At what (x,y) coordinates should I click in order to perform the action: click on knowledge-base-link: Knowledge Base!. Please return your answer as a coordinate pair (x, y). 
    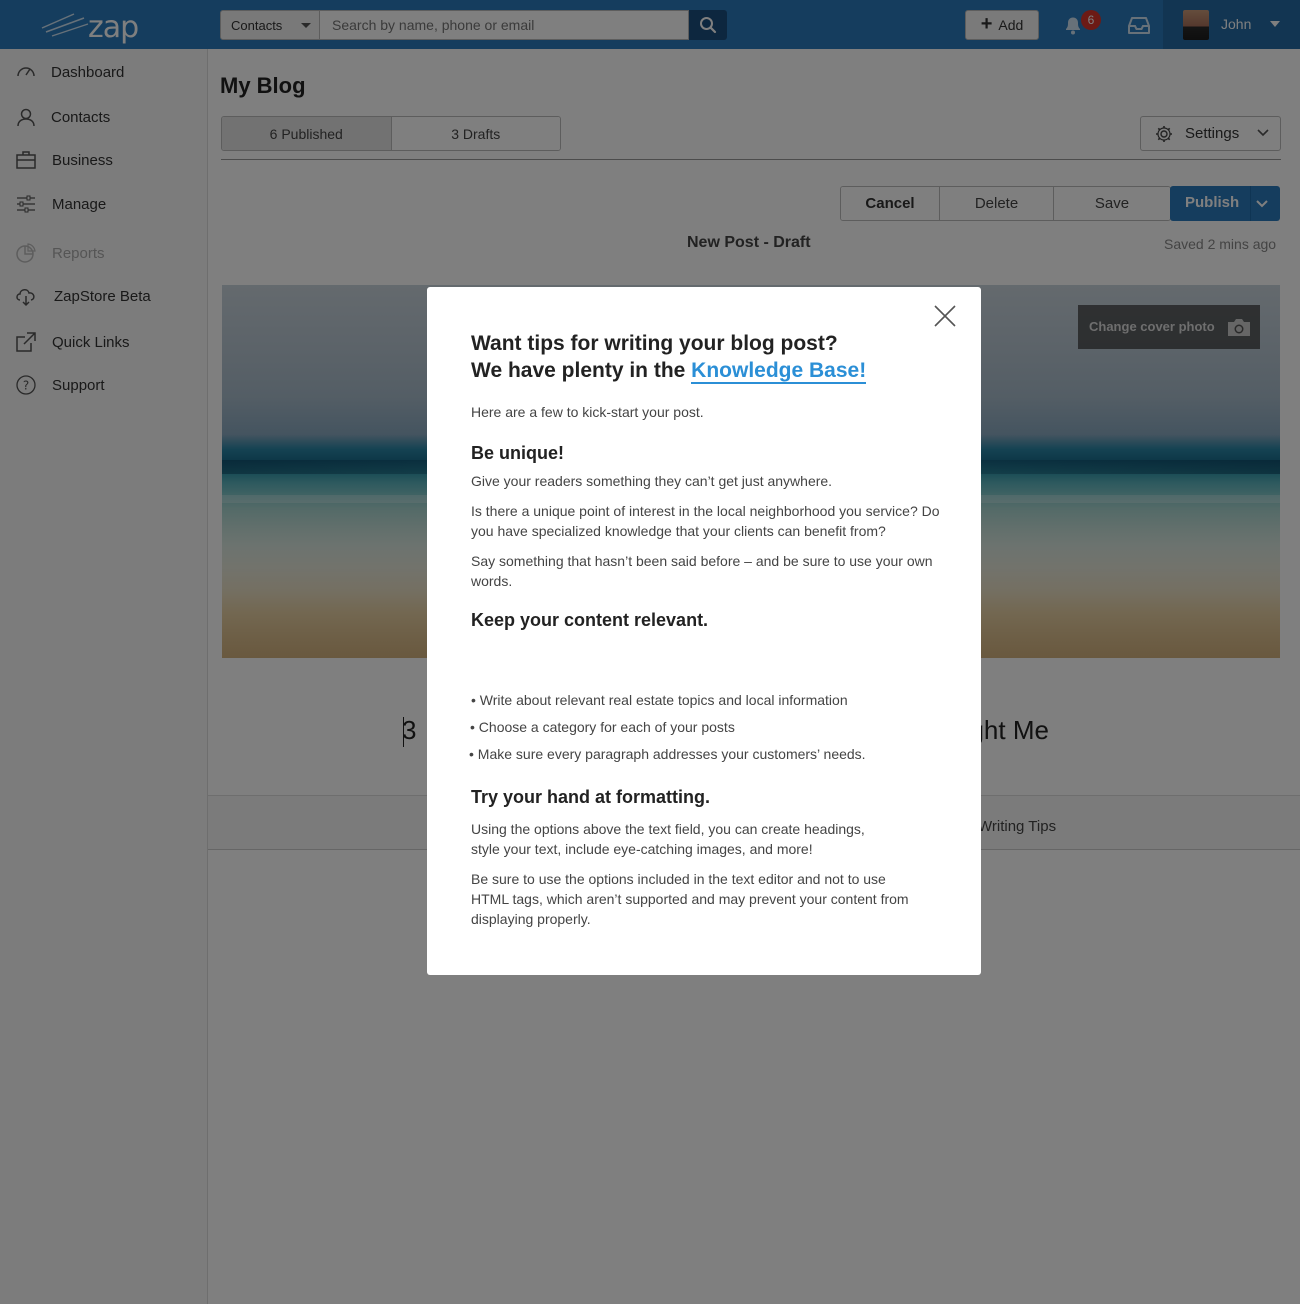
    Looking at the image, I should click on (779, 371).